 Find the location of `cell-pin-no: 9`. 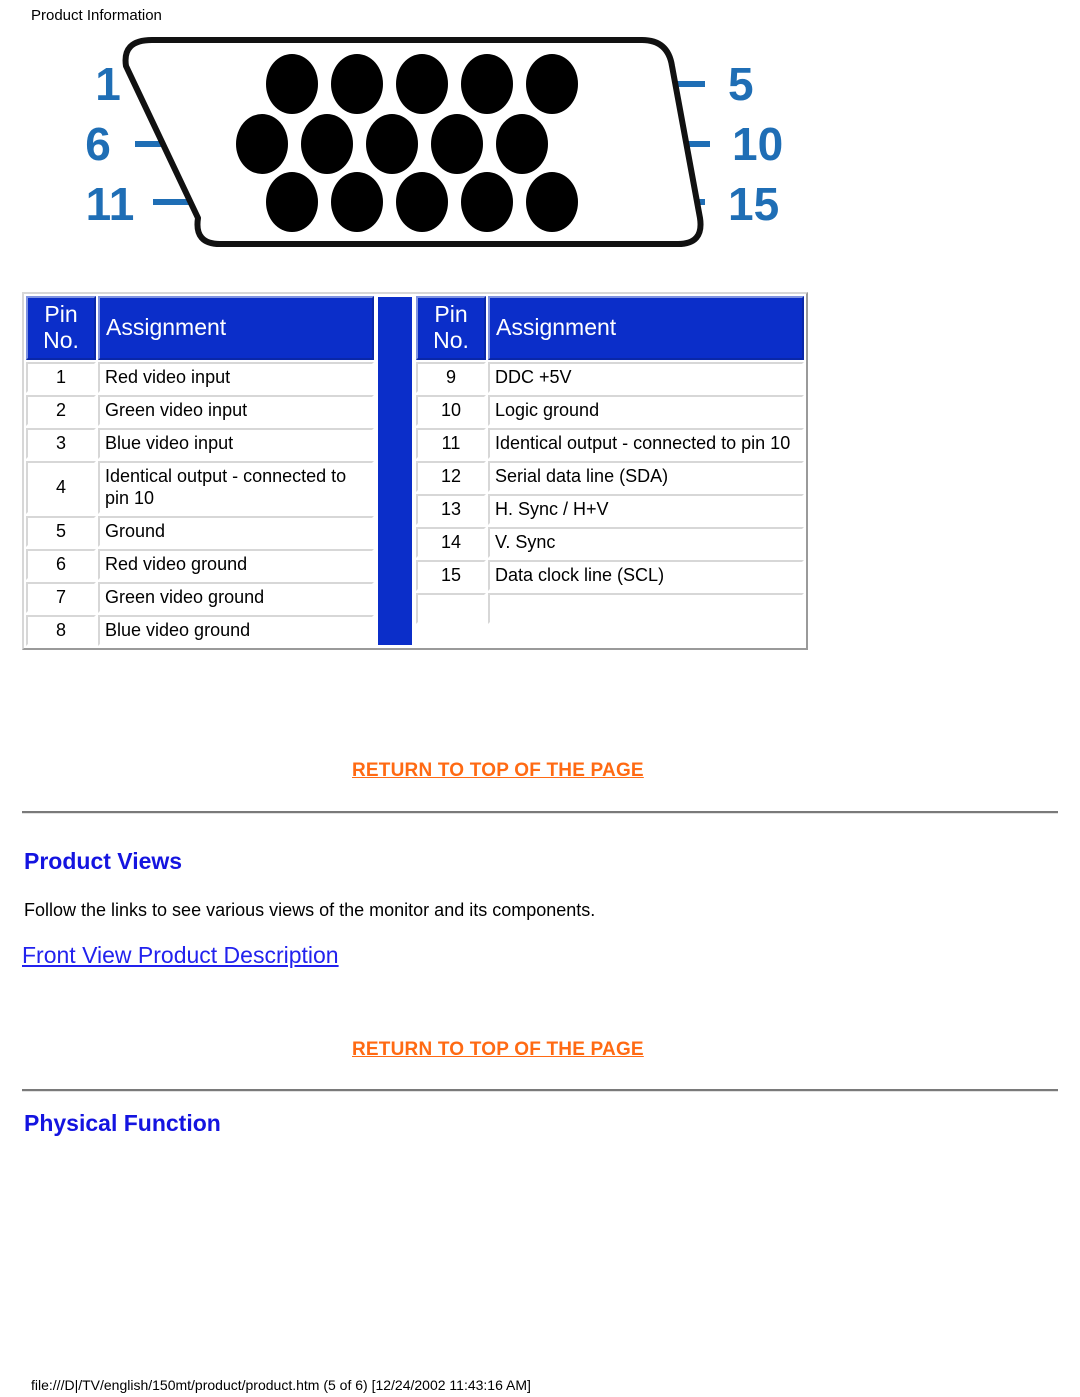

cell-pin-no: 9 is located at coordinates (451, 377).